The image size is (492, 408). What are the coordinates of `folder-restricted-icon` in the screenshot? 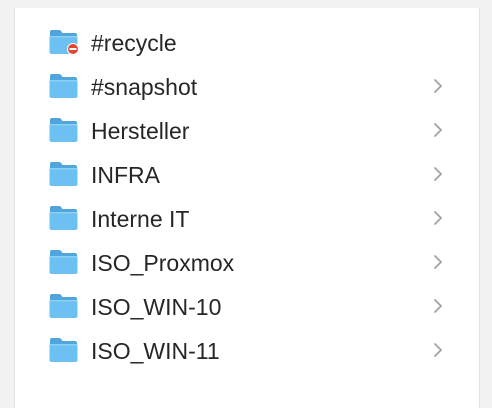 It's located at (64, 42).